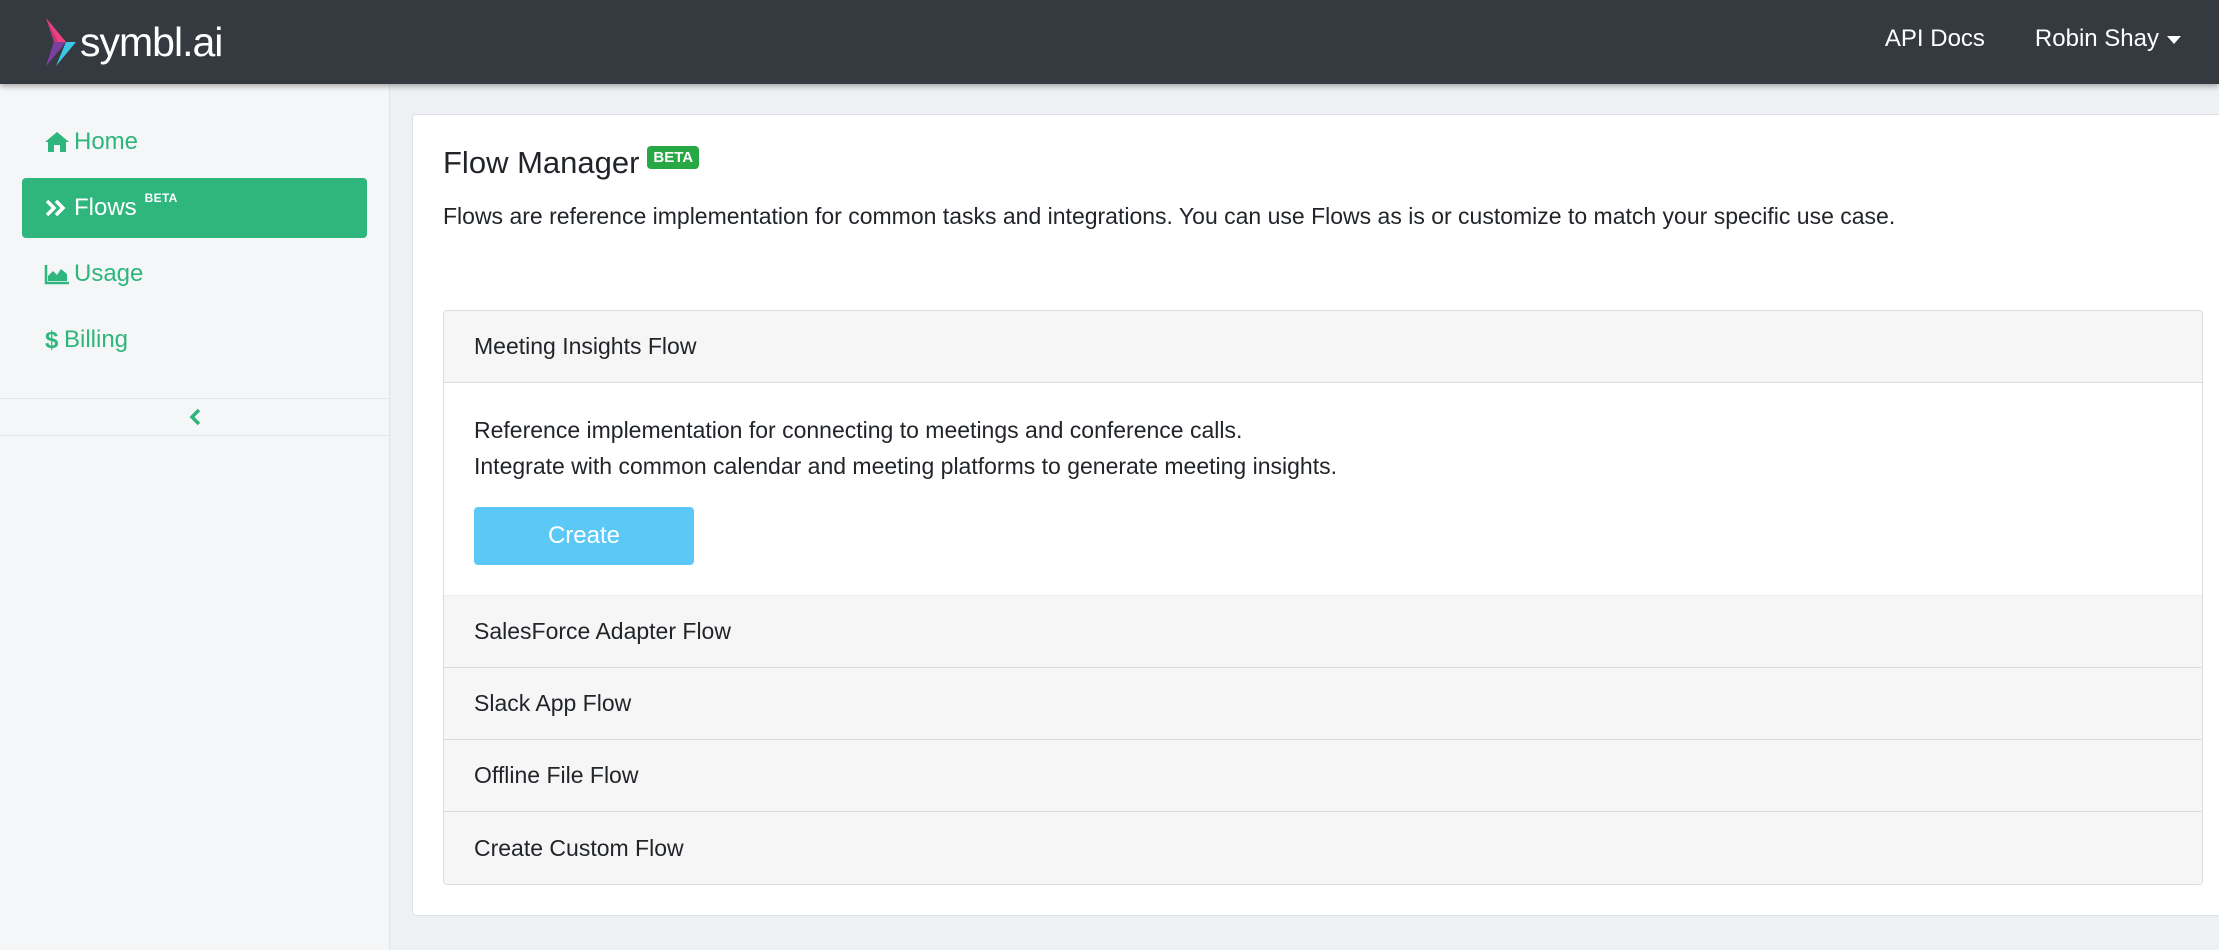  I want to click on user-menu-dropdown: Robin Shay, so click(2108, 39).